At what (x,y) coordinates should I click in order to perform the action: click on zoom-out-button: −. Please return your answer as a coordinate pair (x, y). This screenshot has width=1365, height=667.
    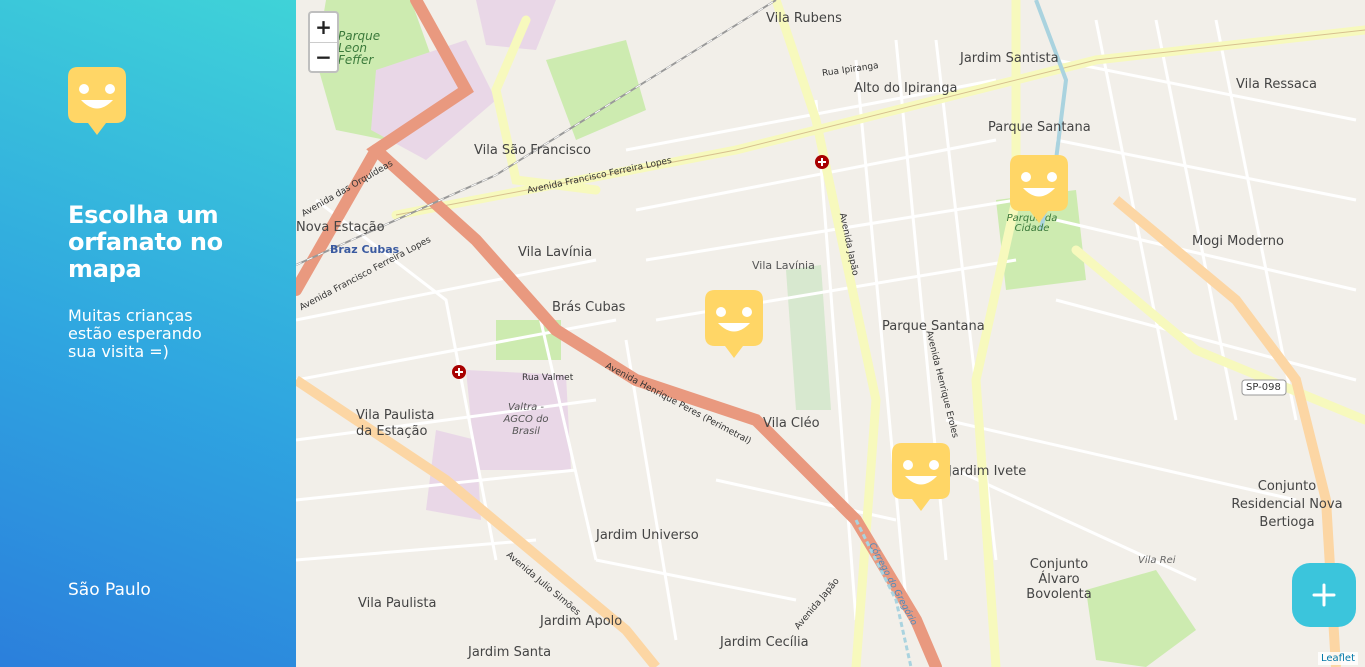
    Looking at the image, I should click on (323, 56).